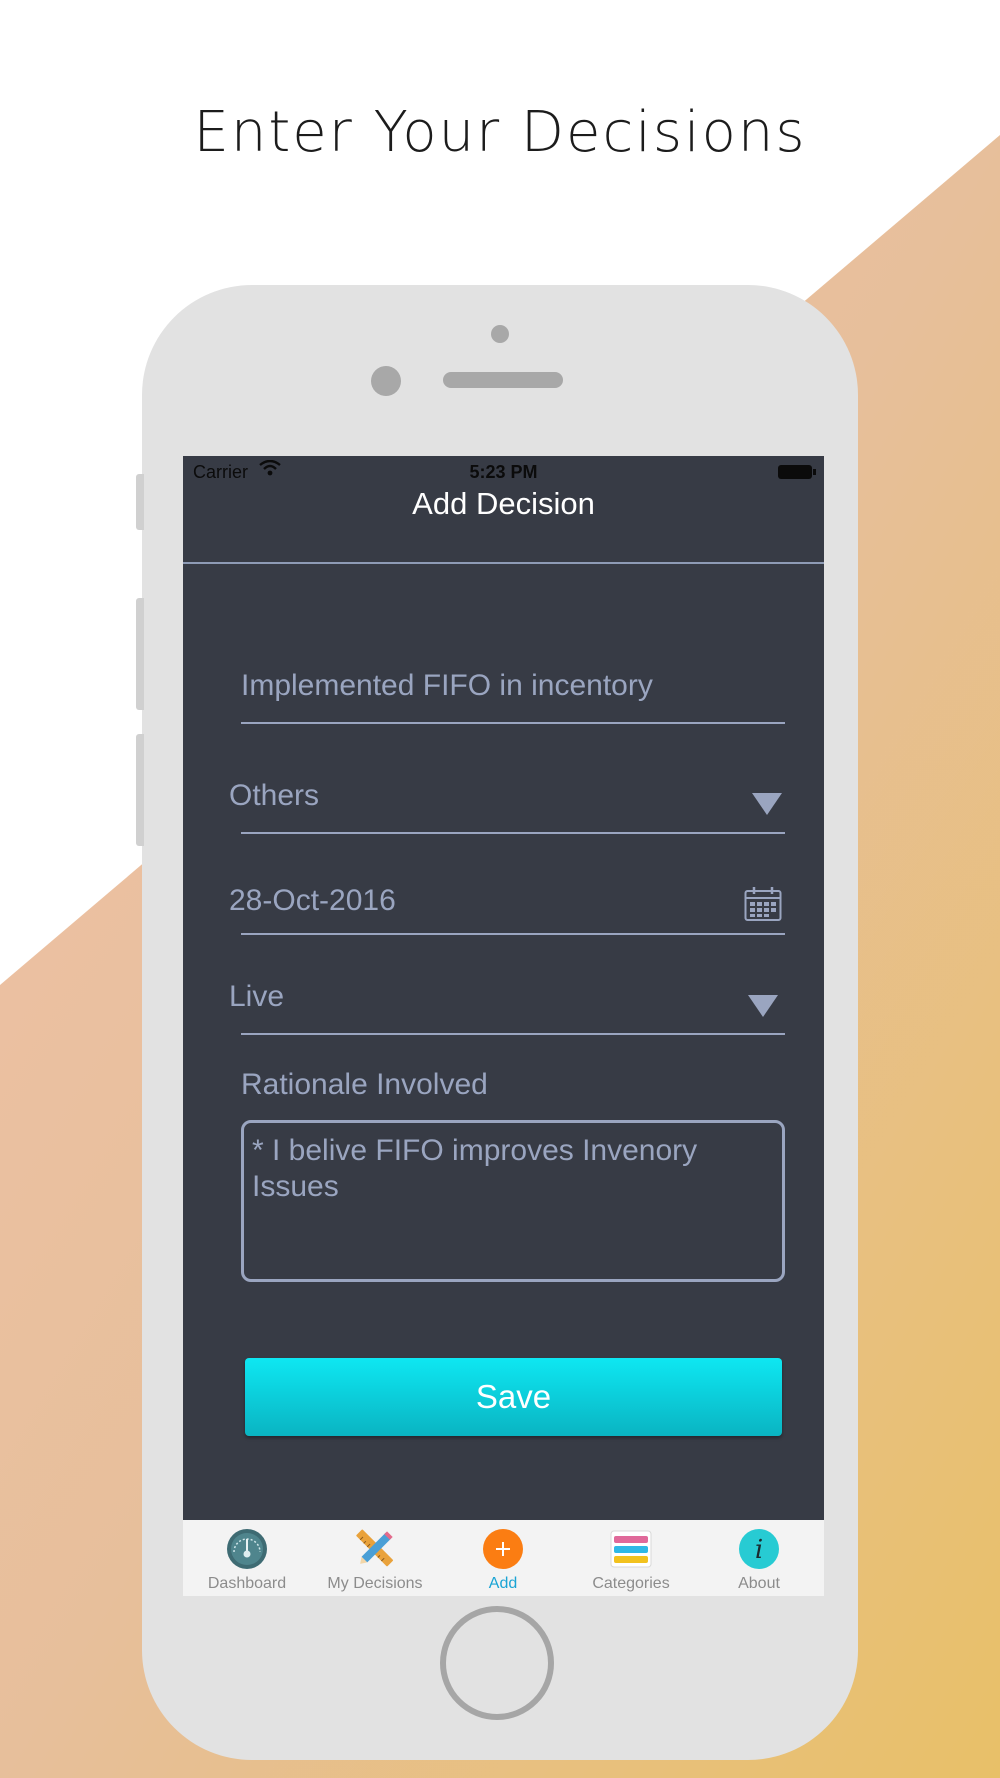 The image size is (1000, 1778). Describe the element at coordinates (497, 1663) in the screenshot. I see `home-button` at that location.